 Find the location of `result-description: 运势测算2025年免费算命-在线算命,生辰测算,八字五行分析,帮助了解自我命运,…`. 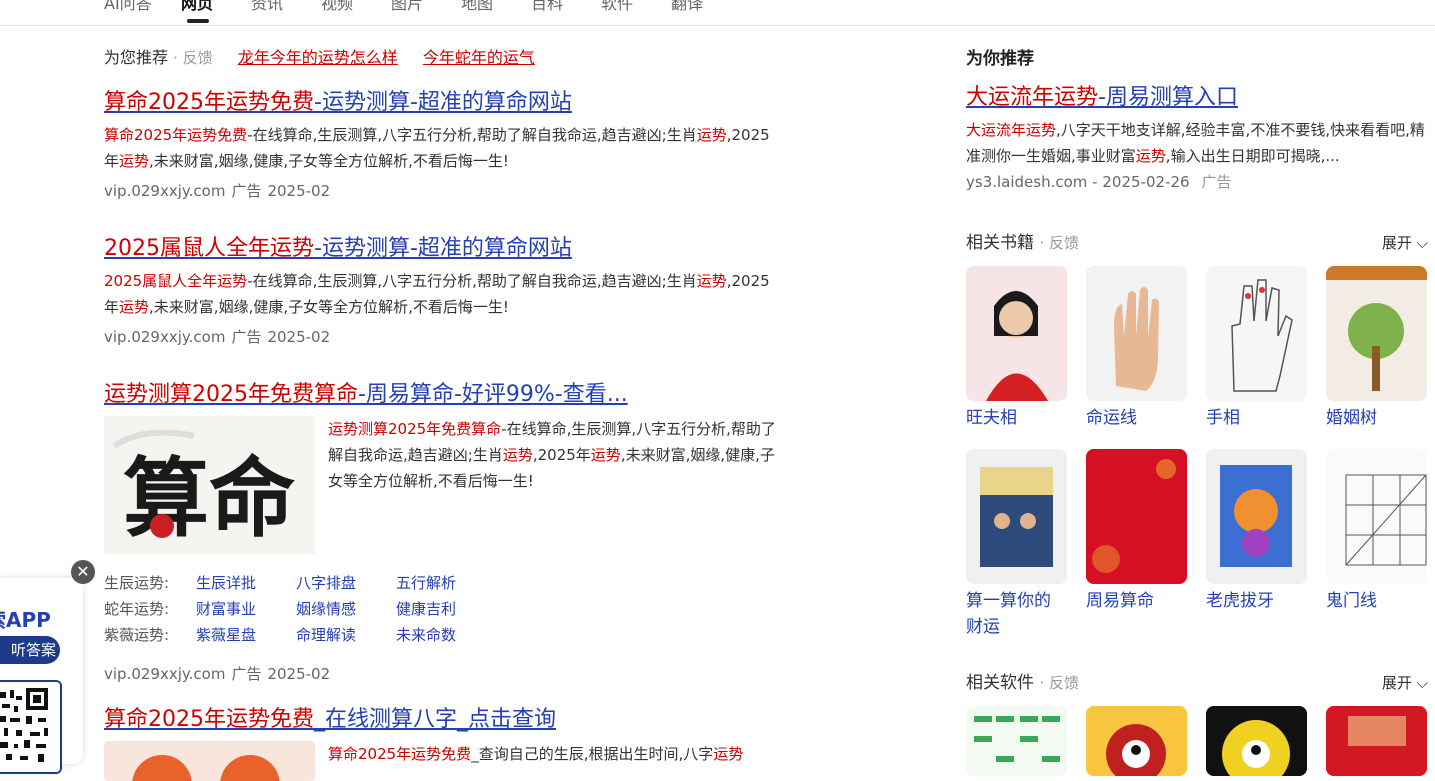

result-description: 运势测算2025年免费算命-在线算命,生辰测算,八字五行分析,帮助了解自我命运,… is located at coordinates (552, 455).